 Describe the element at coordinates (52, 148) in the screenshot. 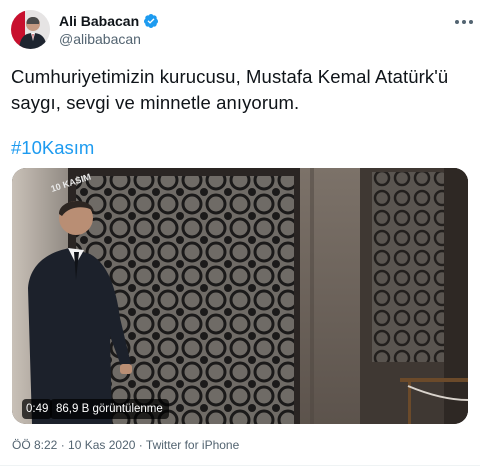

I see `hashtag-link: #10Kasım` at that location.